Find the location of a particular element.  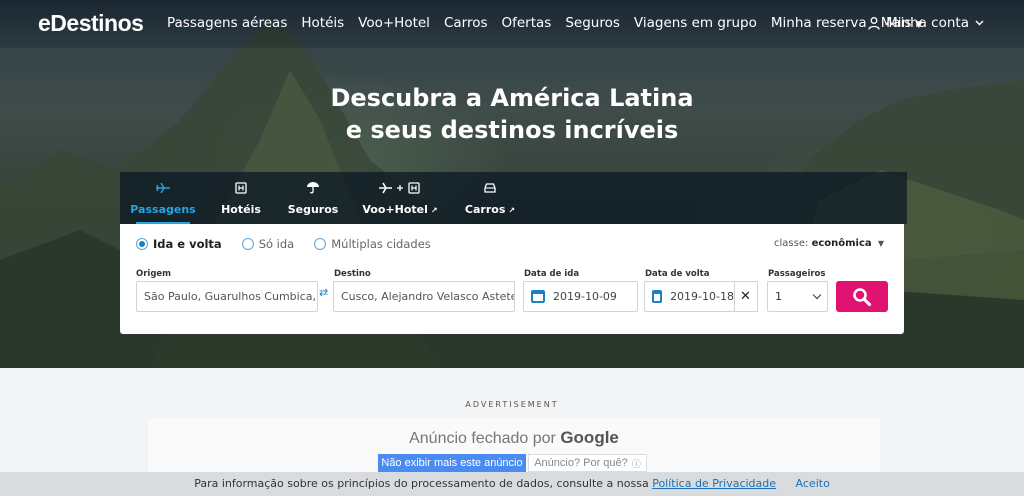

hero-headline-line2: e seus destinos incríveis is located at coordinates (512, 130).